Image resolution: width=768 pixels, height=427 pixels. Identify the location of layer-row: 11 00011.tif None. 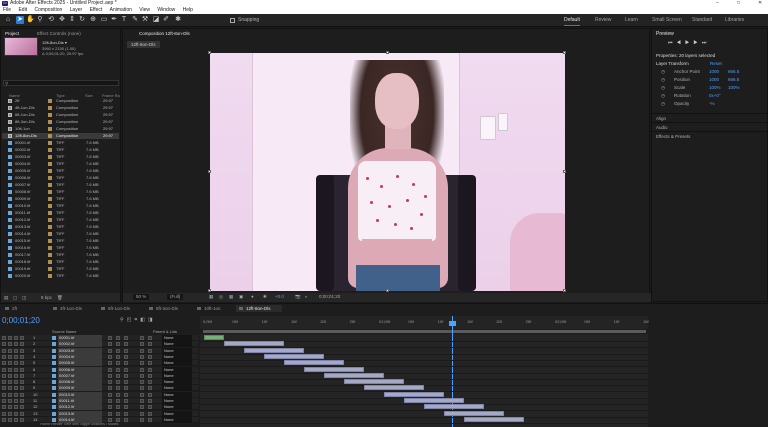
(99, 401).